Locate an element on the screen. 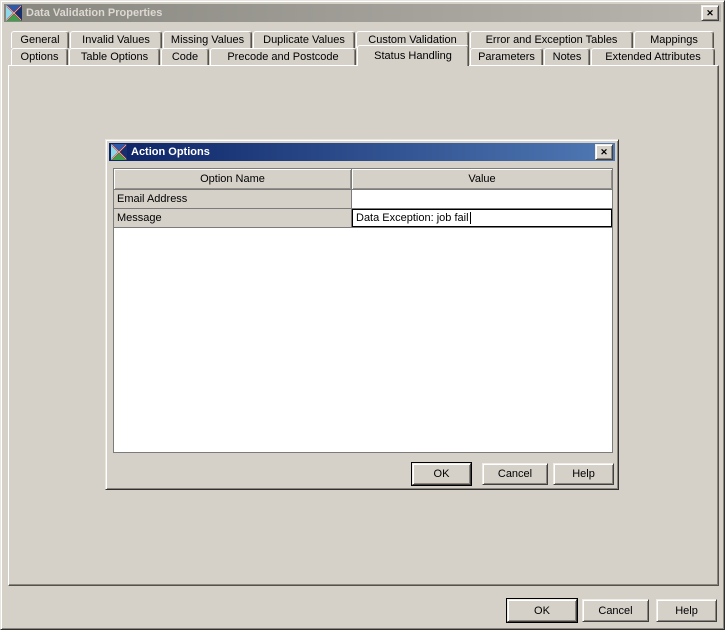 Image resolution: width=725 pixels, height=630 pixels. text-cursor is located at coordinates (470, 218).